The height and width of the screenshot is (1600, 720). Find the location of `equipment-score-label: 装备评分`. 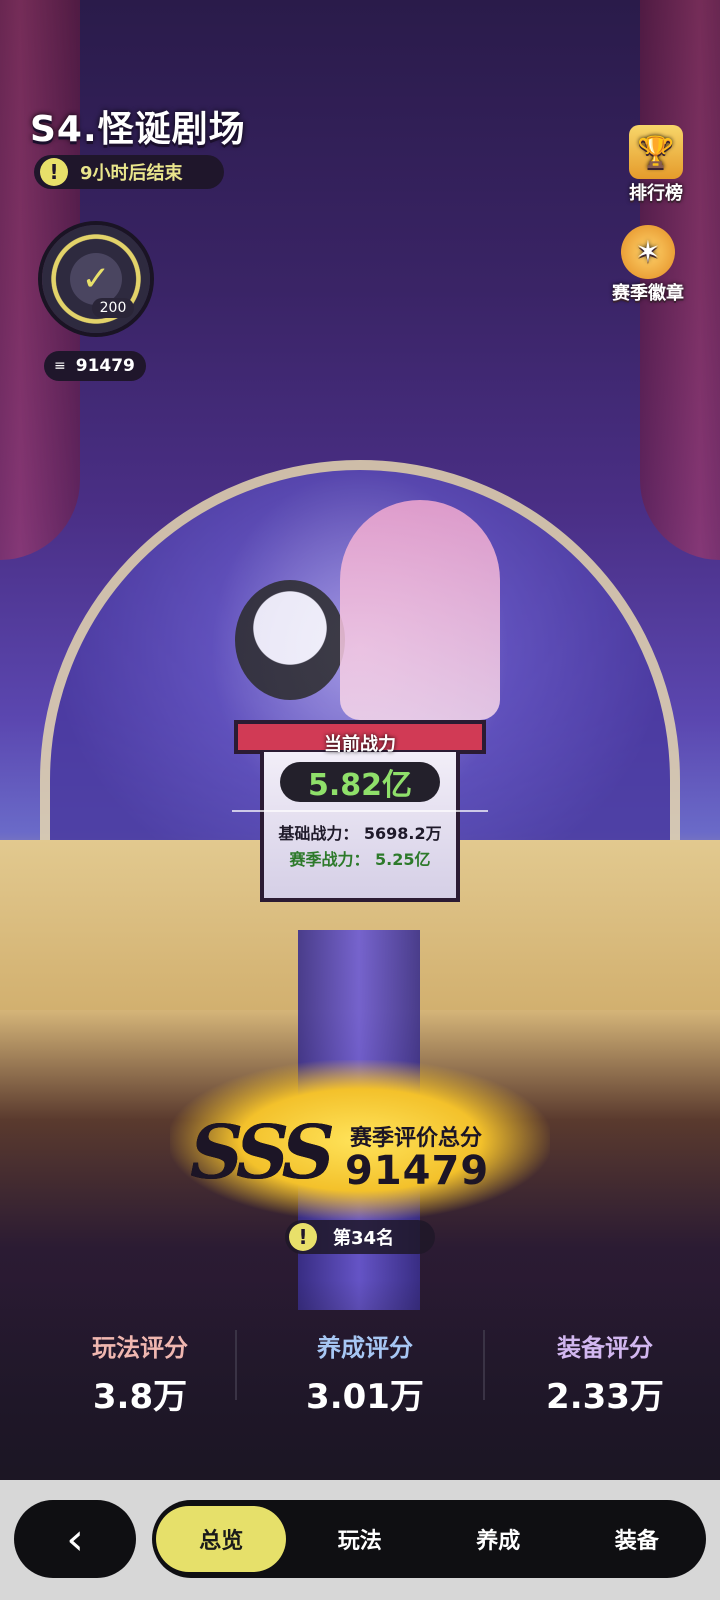

equipment-score-label: 装备评分 is located at coordinates (605, 1348).